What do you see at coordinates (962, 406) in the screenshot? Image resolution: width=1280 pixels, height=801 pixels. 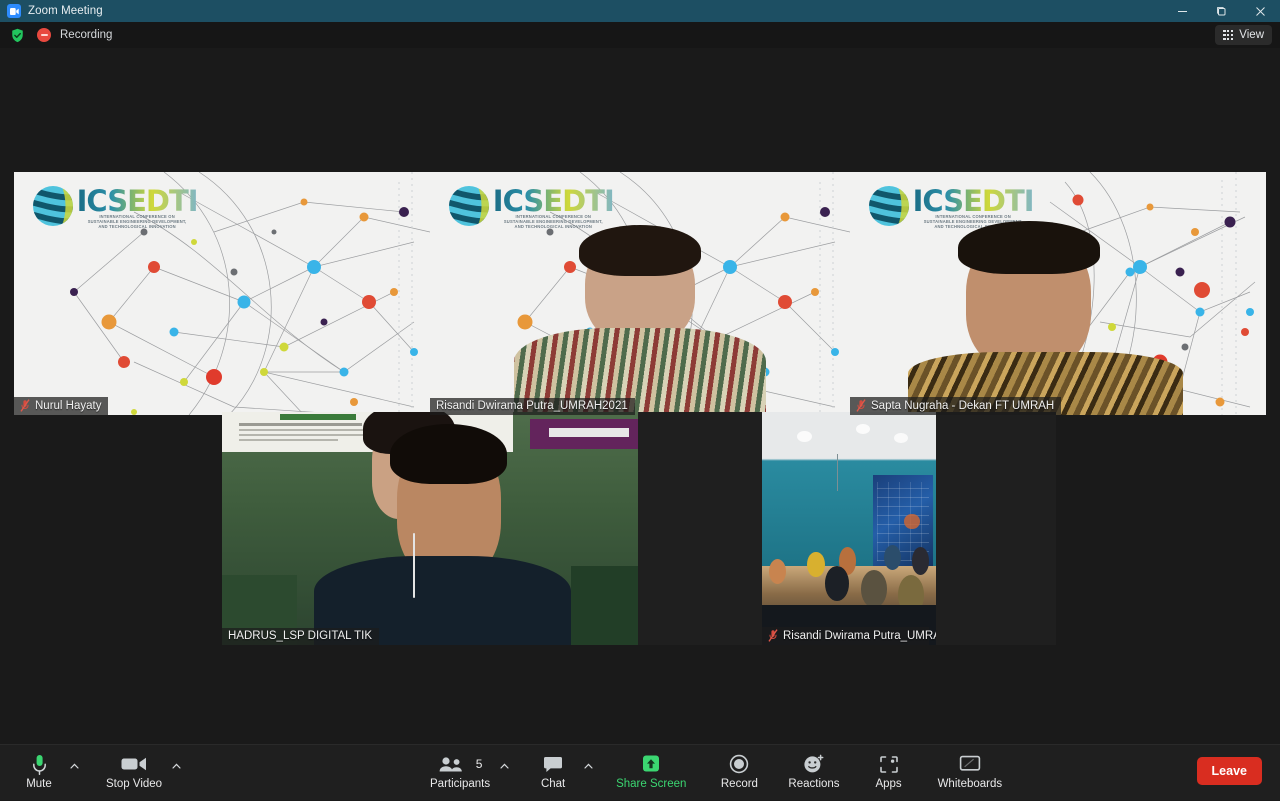 I see `participant-name: Sapta Nugraha - Dekan FT UMRAH` at bounding box center [962, 406].